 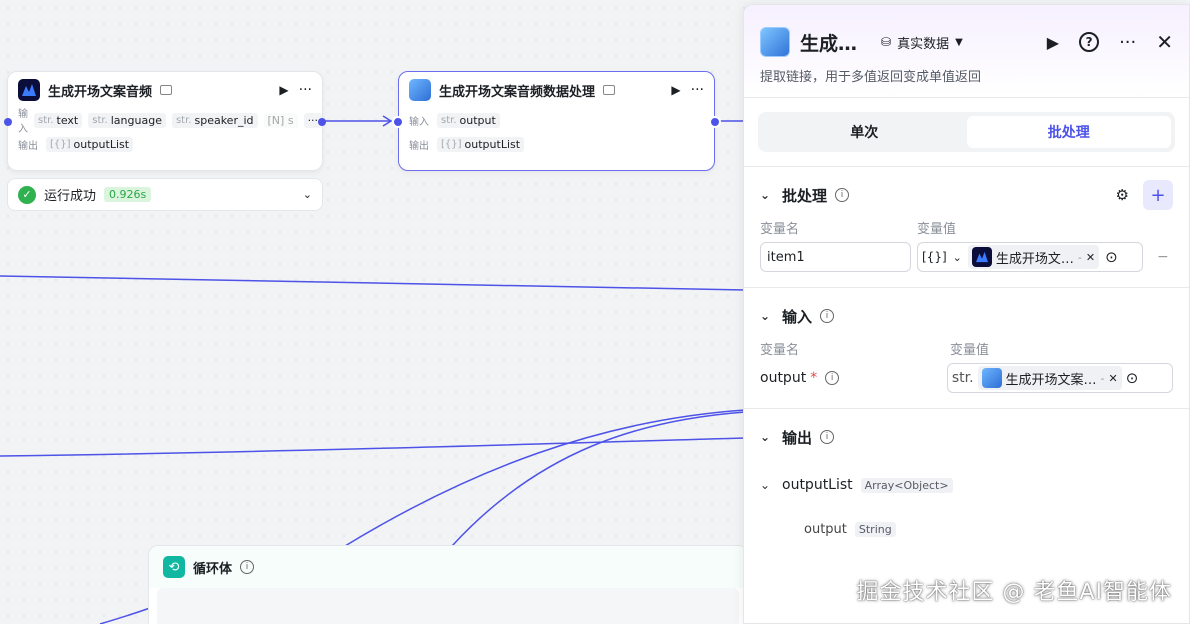 I want to click on edge-line-d, so click(x=598, y=479).